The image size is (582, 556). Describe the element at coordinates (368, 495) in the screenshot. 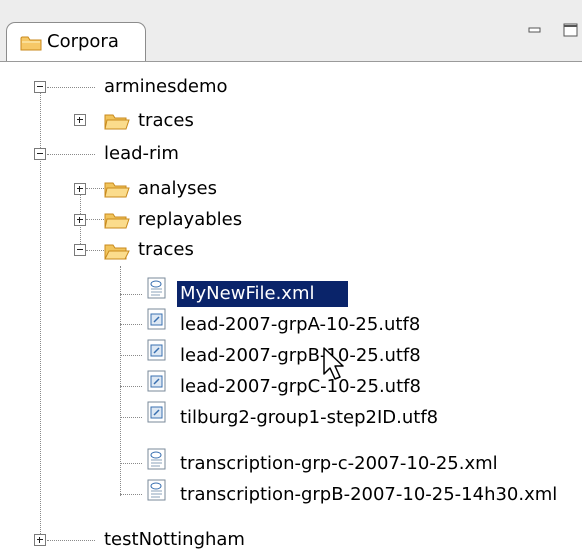

I see `tree-item-file: transcription-grpB-2007-10-25-14h30.xml` at that location.